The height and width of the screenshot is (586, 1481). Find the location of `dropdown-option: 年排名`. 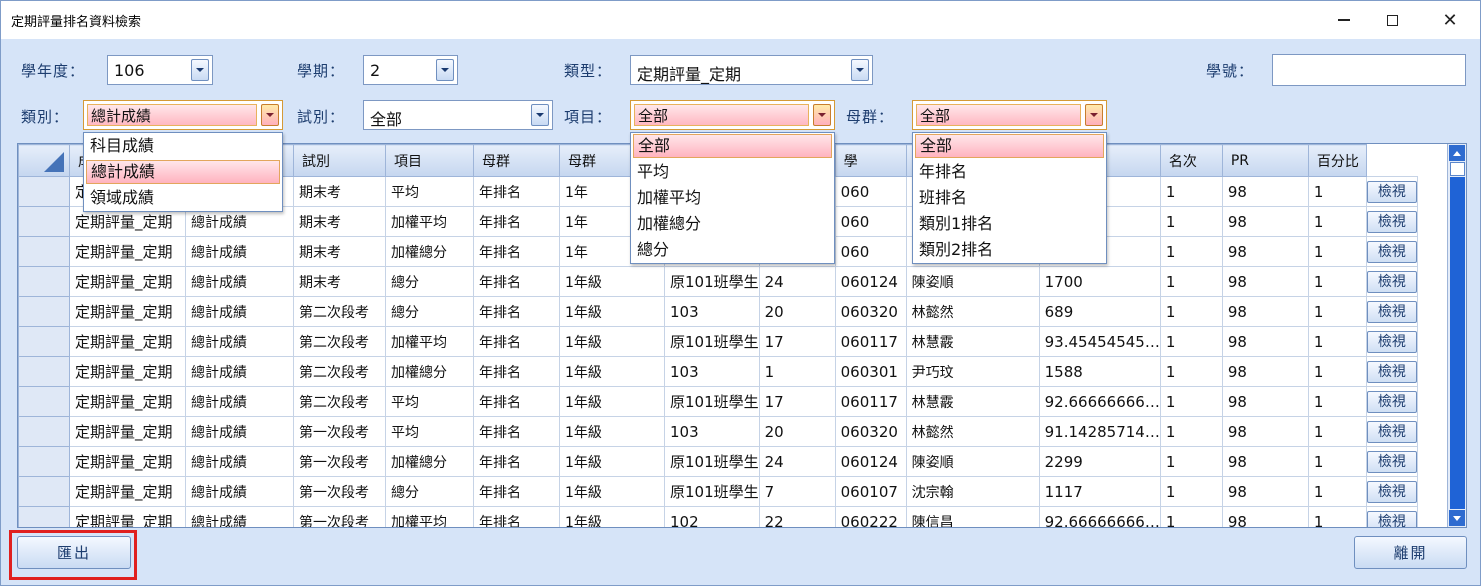

dropdown-option: 年排名 is located at coordinates (1009, 172).